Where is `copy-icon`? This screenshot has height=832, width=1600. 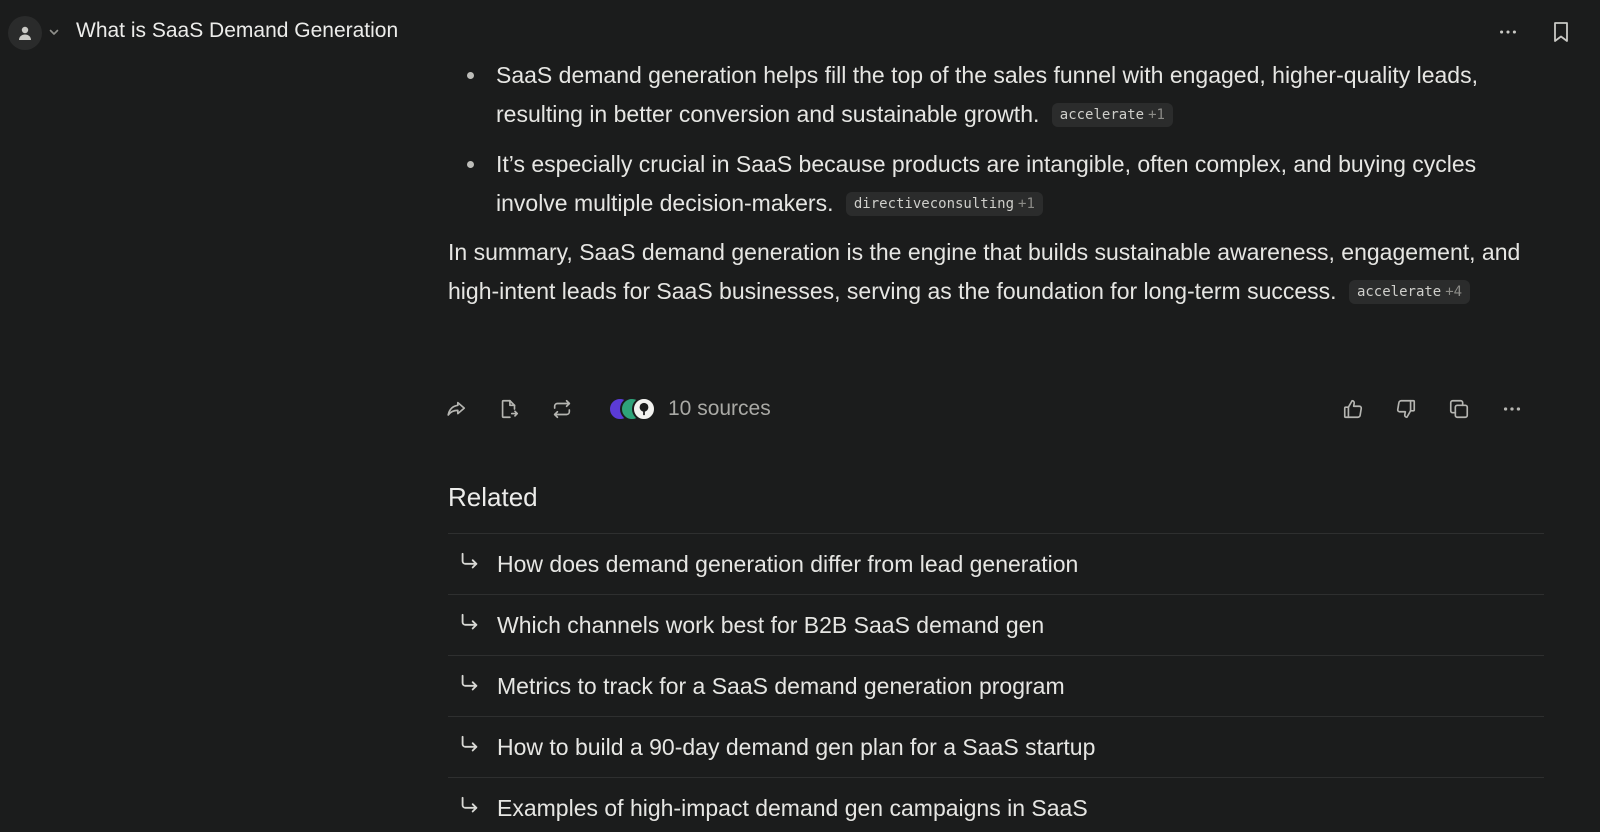 copy-icon is located at coordinates (1459, 409).